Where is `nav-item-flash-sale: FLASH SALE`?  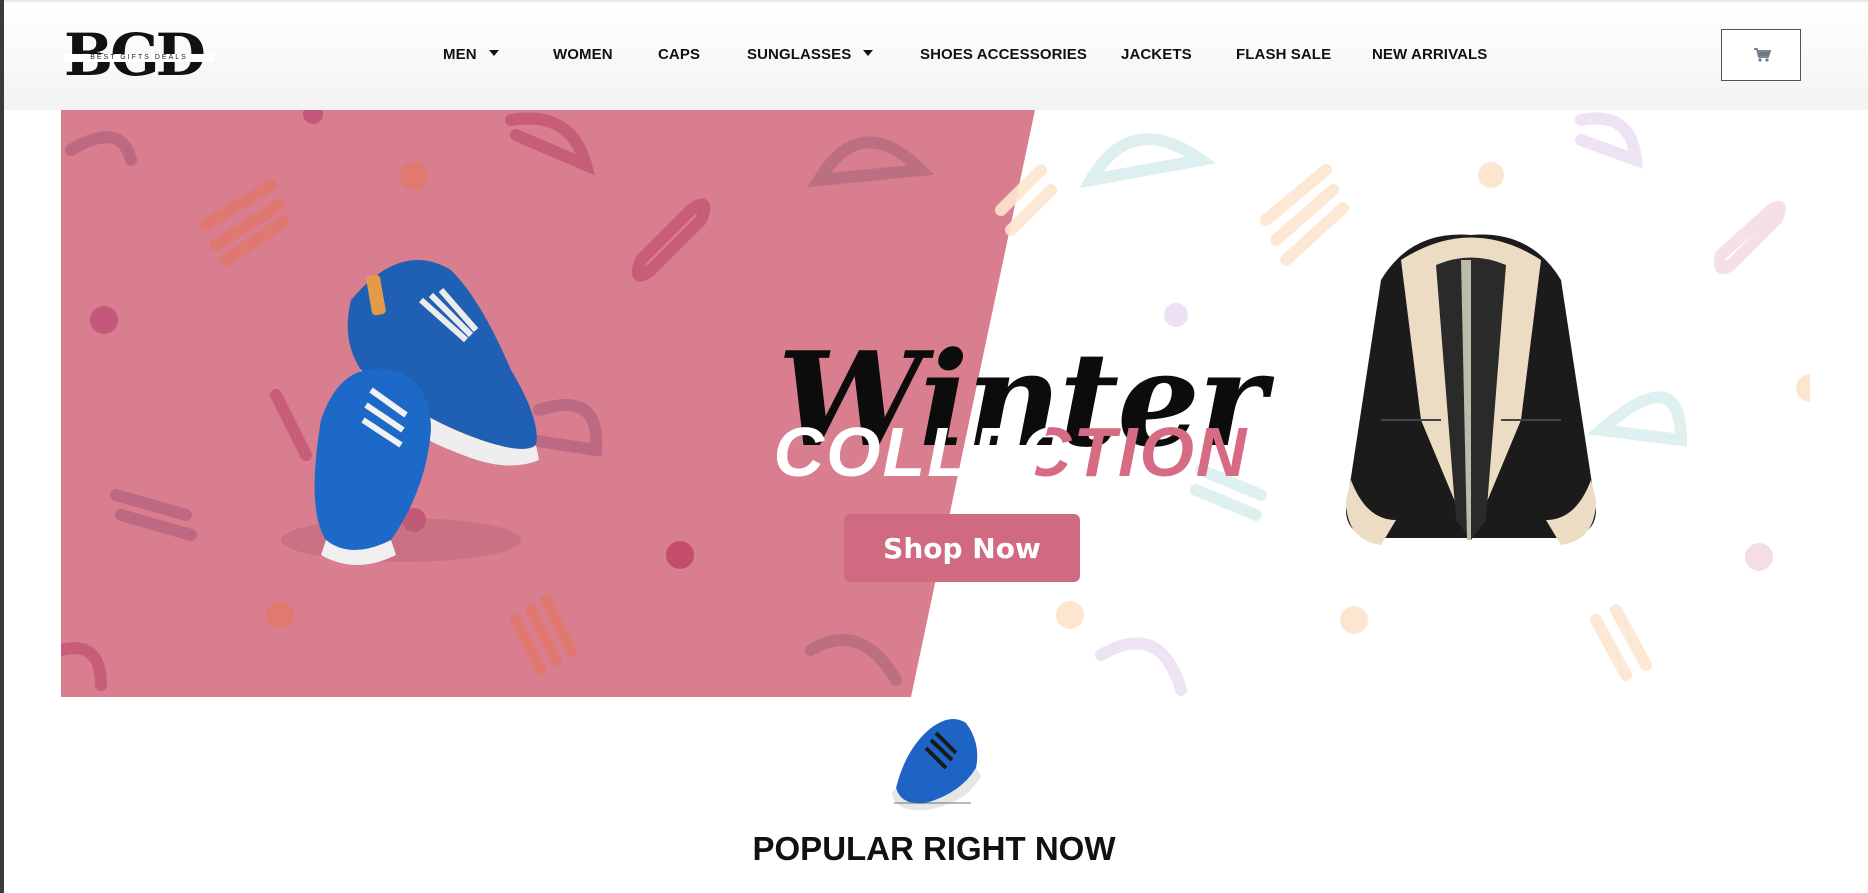 nav-item-flash-sale: FLASH SALE is located at coordinates (1283, 54).